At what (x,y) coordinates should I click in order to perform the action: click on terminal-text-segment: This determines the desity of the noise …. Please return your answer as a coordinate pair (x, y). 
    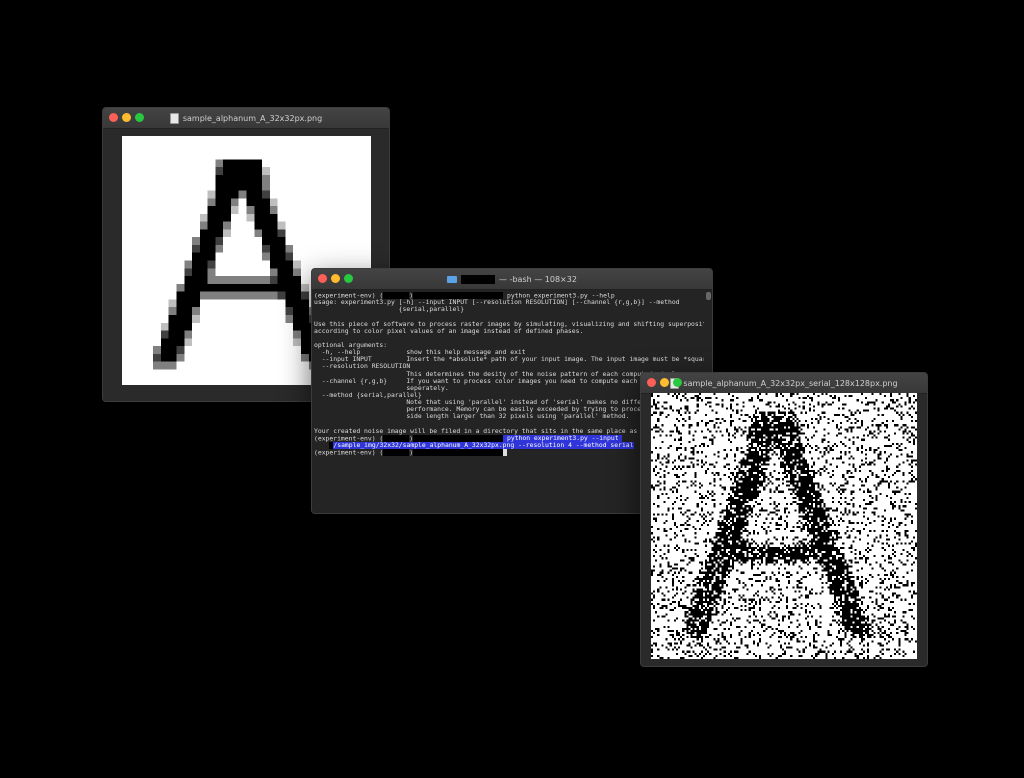
    Looking at the image, I should click on (497, 374).